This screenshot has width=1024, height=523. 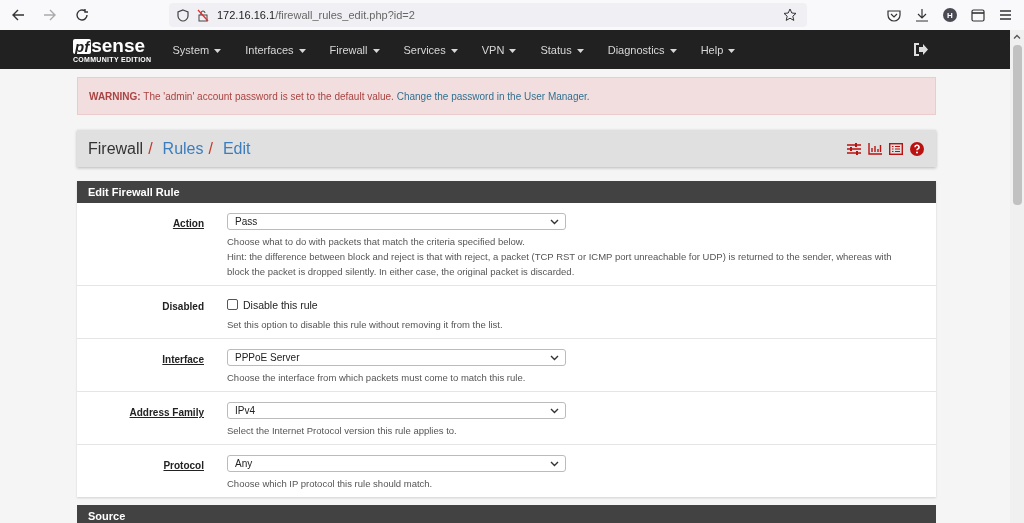 I want to click on scrollbar-thumb, so click(x=1017, y=125).